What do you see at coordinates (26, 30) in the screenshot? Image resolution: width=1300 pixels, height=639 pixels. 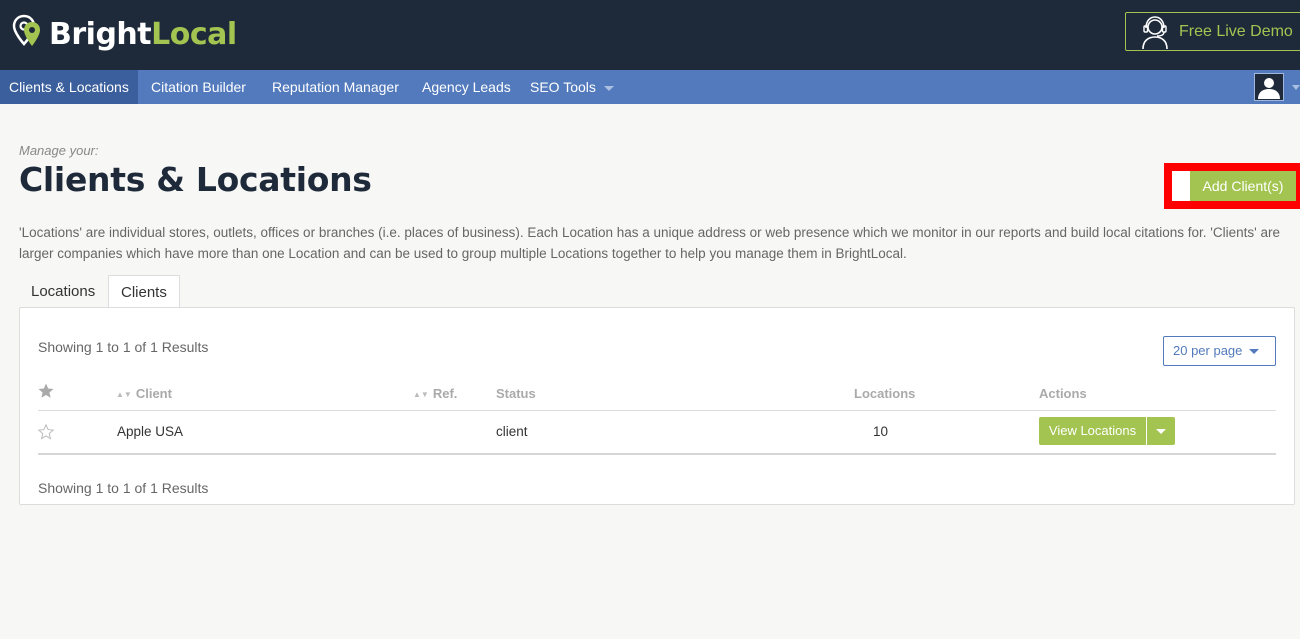 I see `map-pin-icon` at bounding box center [26, 30].